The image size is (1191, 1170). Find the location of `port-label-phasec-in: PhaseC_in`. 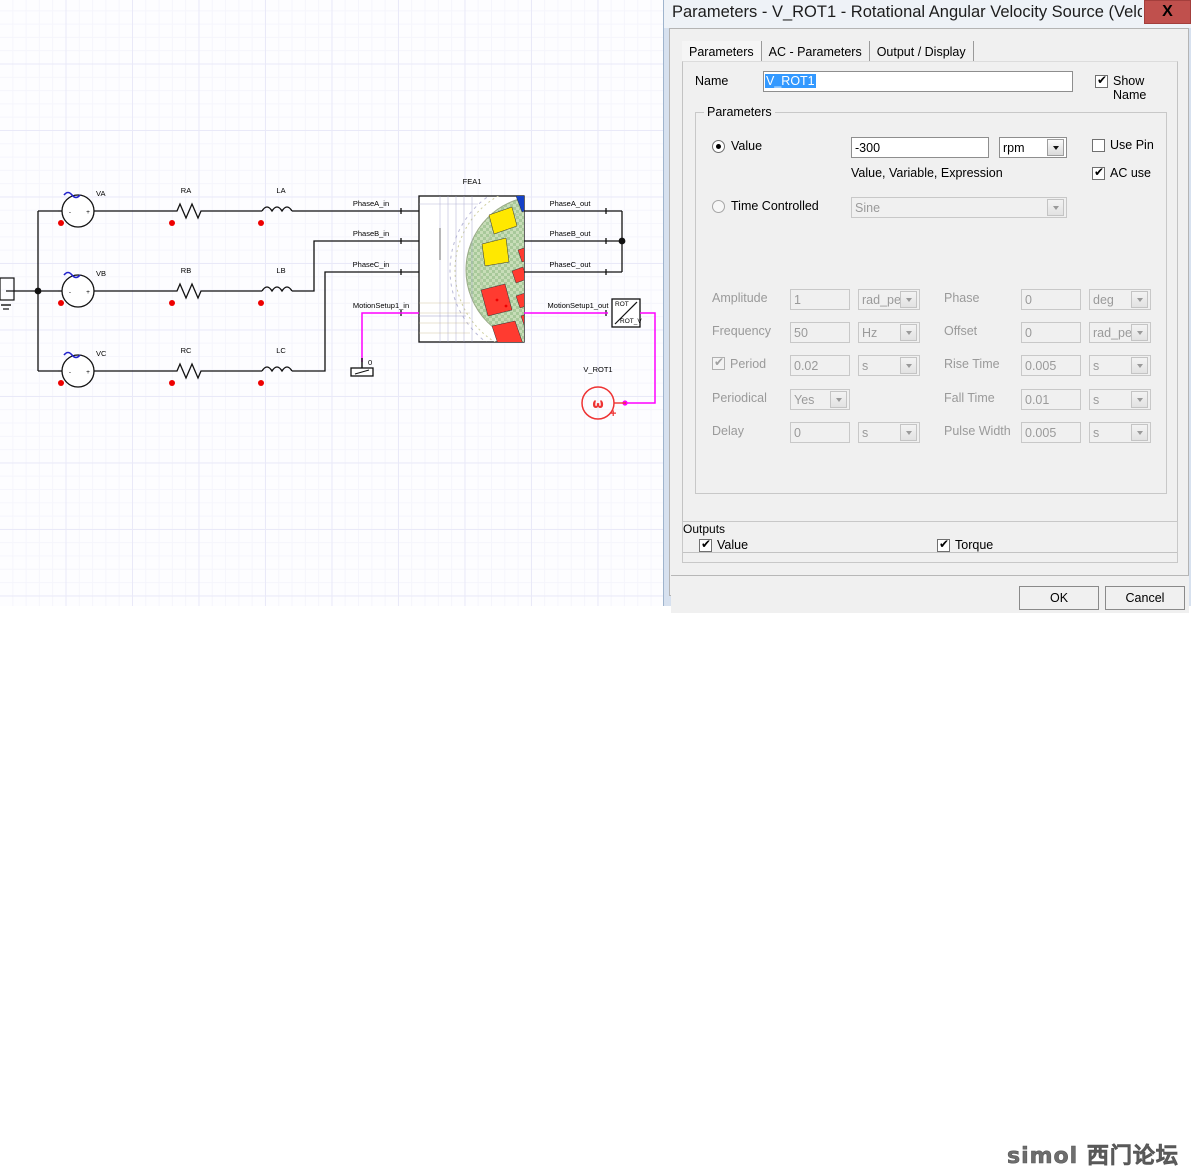

port-label-phasec-in: PhaseC_in is located at coordinates (371, 264).